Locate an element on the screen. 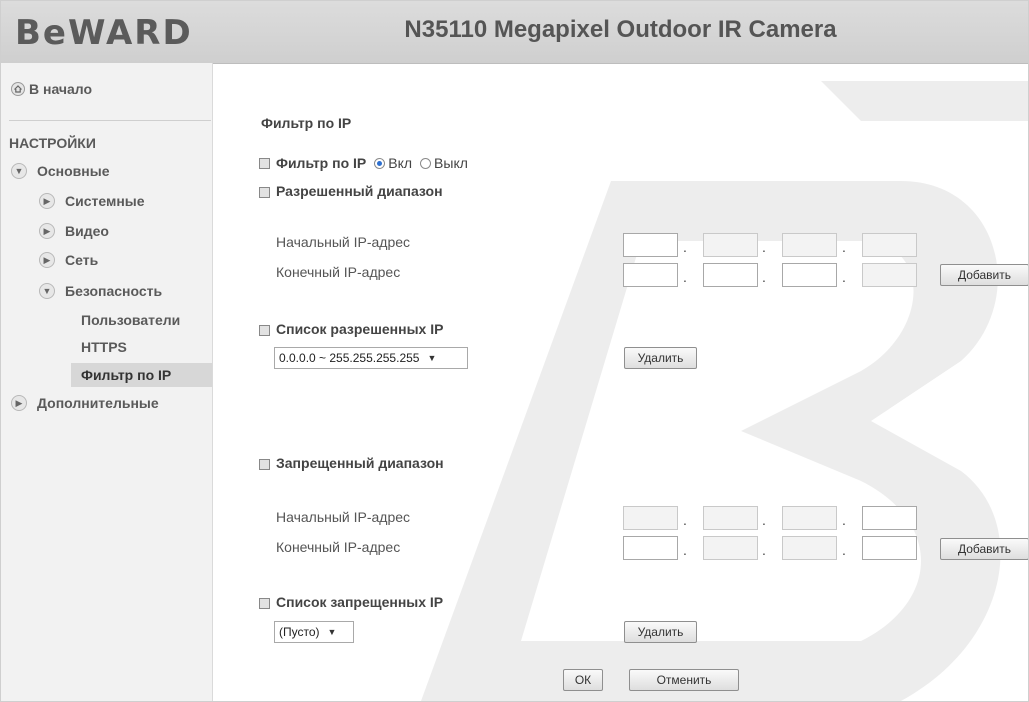 The width and height of the screenshot is (1029, 702). allowed-add-button: Добавить is located at coordinates (984, 275).